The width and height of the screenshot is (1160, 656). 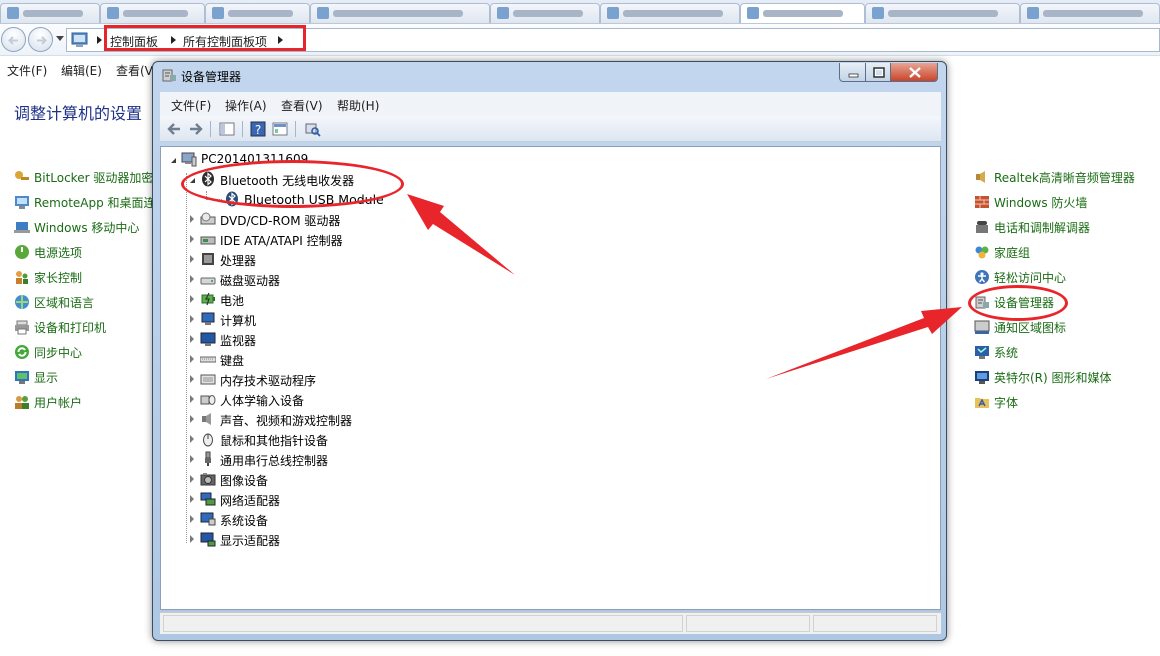 What do you see at coordinates (864, 343) in the screenshot?
I see `arrow-to-device-manager` at bounding box center [864, 343].